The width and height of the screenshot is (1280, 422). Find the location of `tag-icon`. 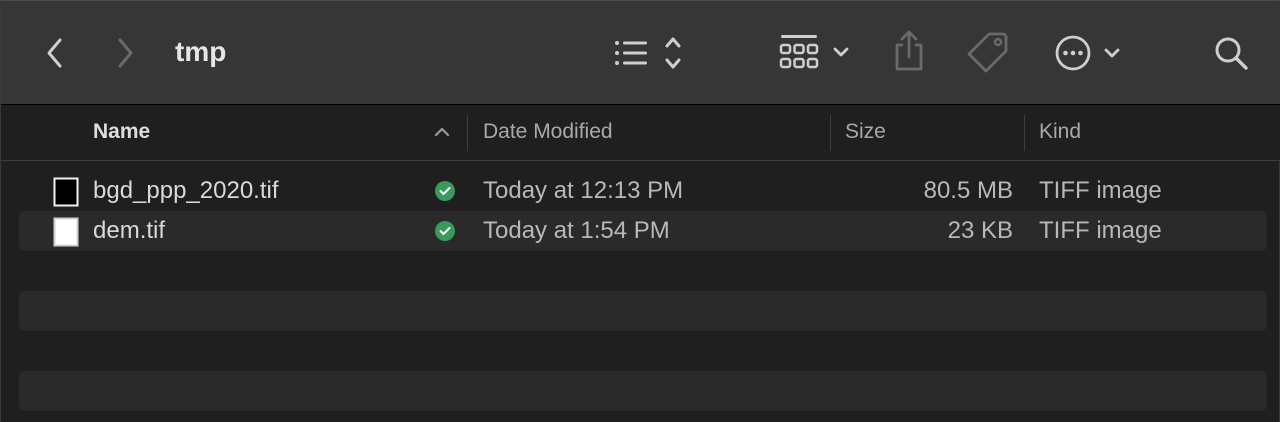

tag-icon is located at coordinates (988, 52).